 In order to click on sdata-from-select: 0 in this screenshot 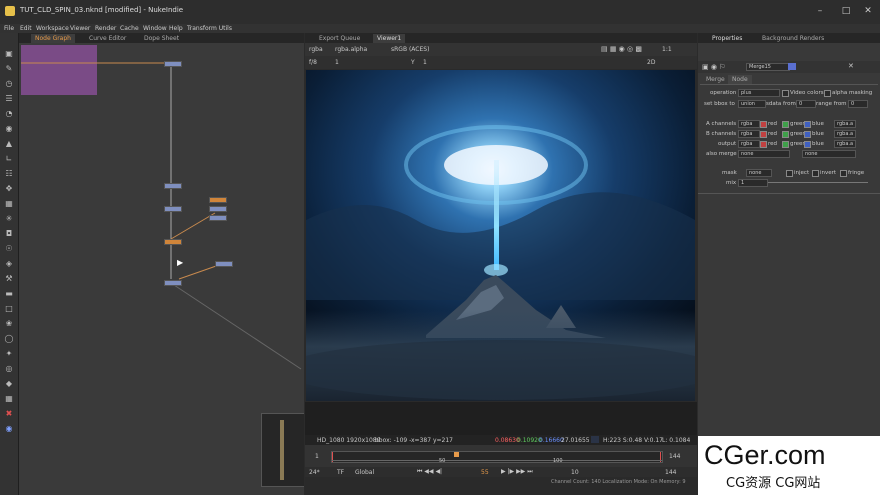, I will do `click(806, 104)`.